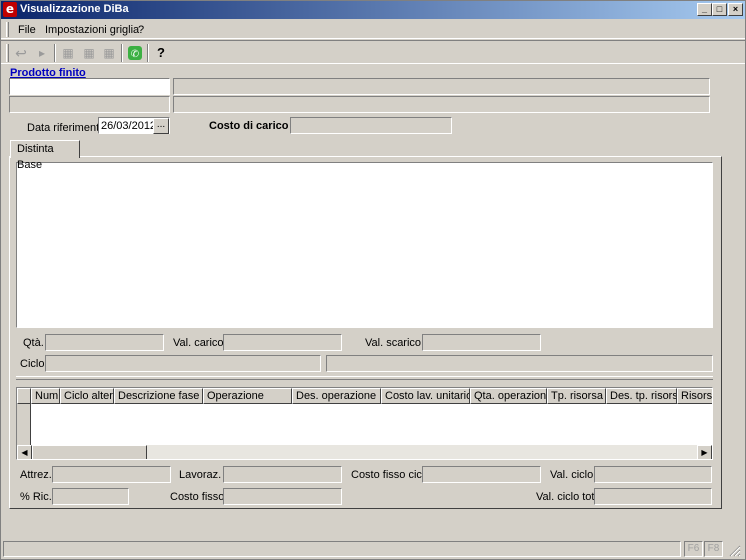  I want to click on attrez-label: Attrez., so click(36, 475).